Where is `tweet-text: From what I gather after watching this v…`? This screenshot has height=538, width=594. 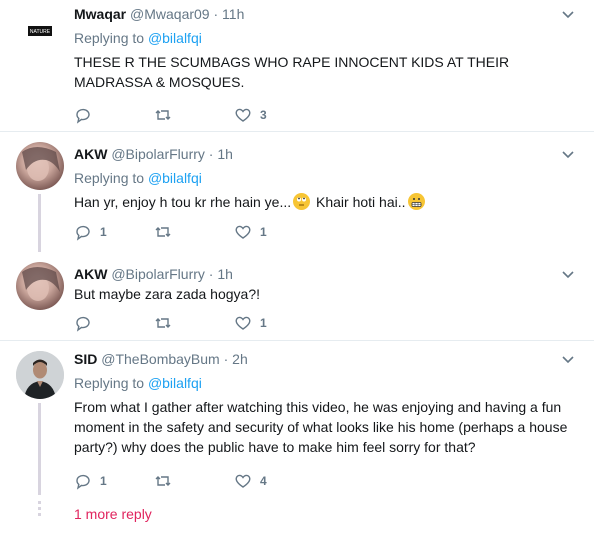
tweet-text: From what I gather after watching this v… is located at coordinates (321, 427).